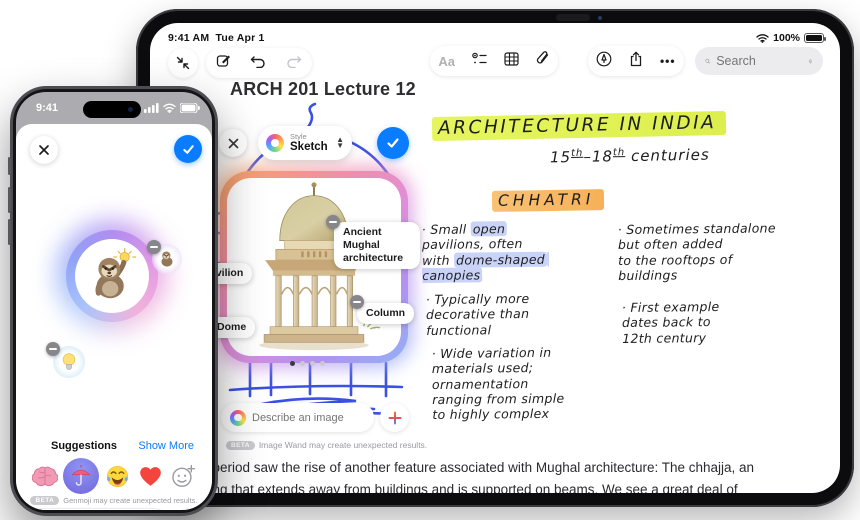  I want to click on brain-emoji-suggestion, so click(45, 476).